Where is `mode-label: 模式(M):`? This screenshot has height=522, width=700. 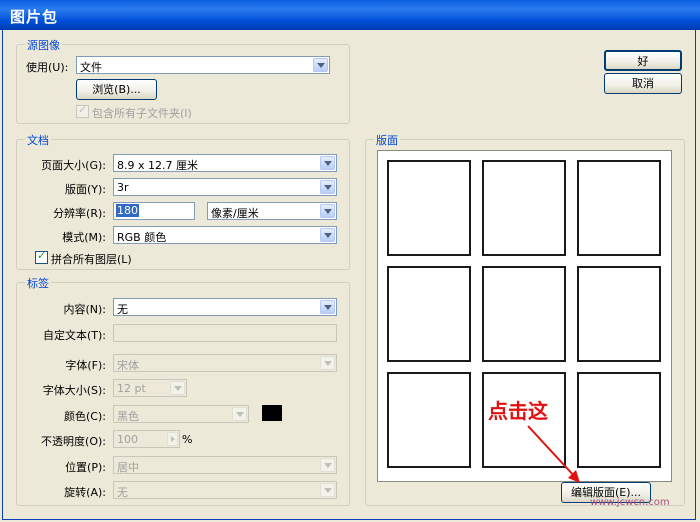 mode-label: 模式(M): is located at coordinates (84, 237).